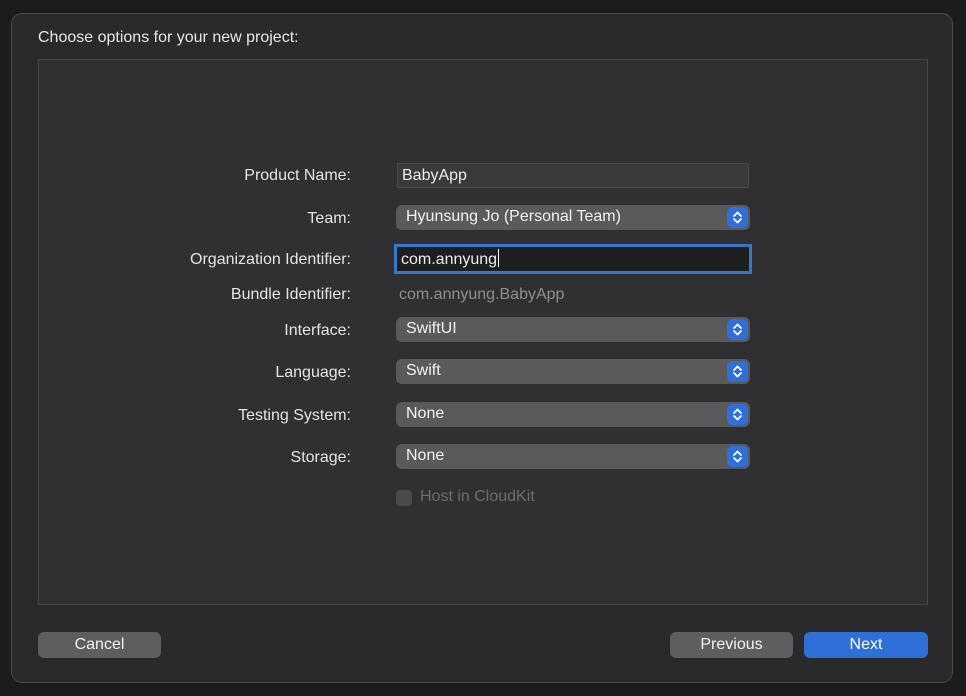 The width and height of the screenshot is (966, 696). Describe the element at coordinates (99, 645) in the screenshot. I see `cancel-button: Cancel` at that location.